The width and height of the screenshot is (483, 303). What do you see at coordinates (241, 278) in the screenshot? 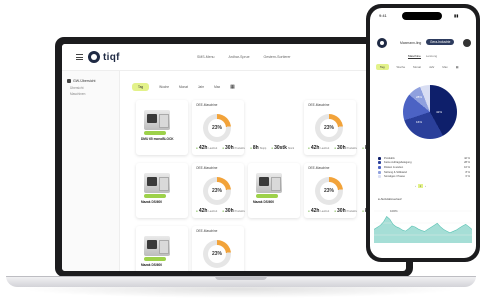
I see `laptop-notch` at bounding box center [241, 278].